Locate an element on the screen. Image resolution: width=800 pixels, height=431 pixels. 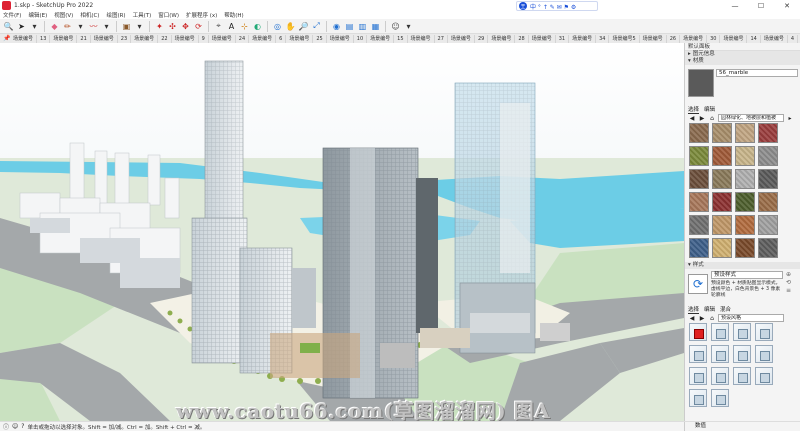
eraser-icon: ◆ is located at coordinates (54, 26).